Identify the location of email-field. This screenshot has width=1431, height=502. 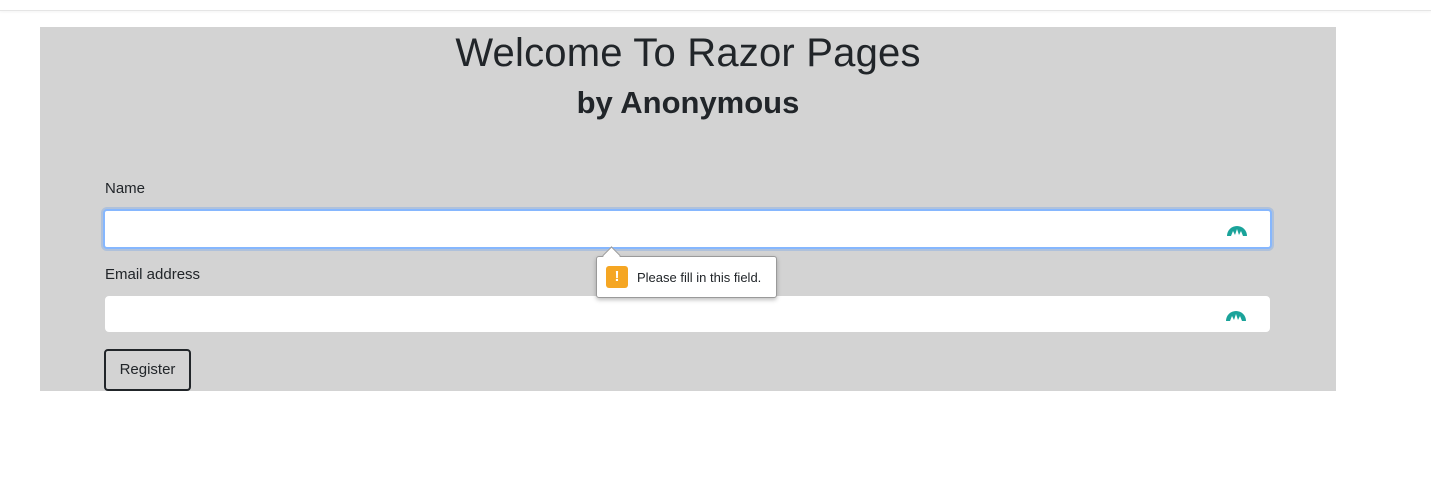
(687, 314).